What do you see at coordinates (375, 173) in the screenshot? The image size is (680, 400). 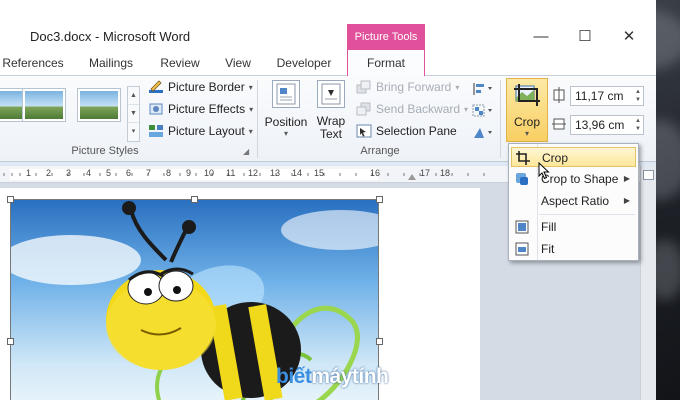 I see `ruler-label: 16` at bounding box center [375, 173].